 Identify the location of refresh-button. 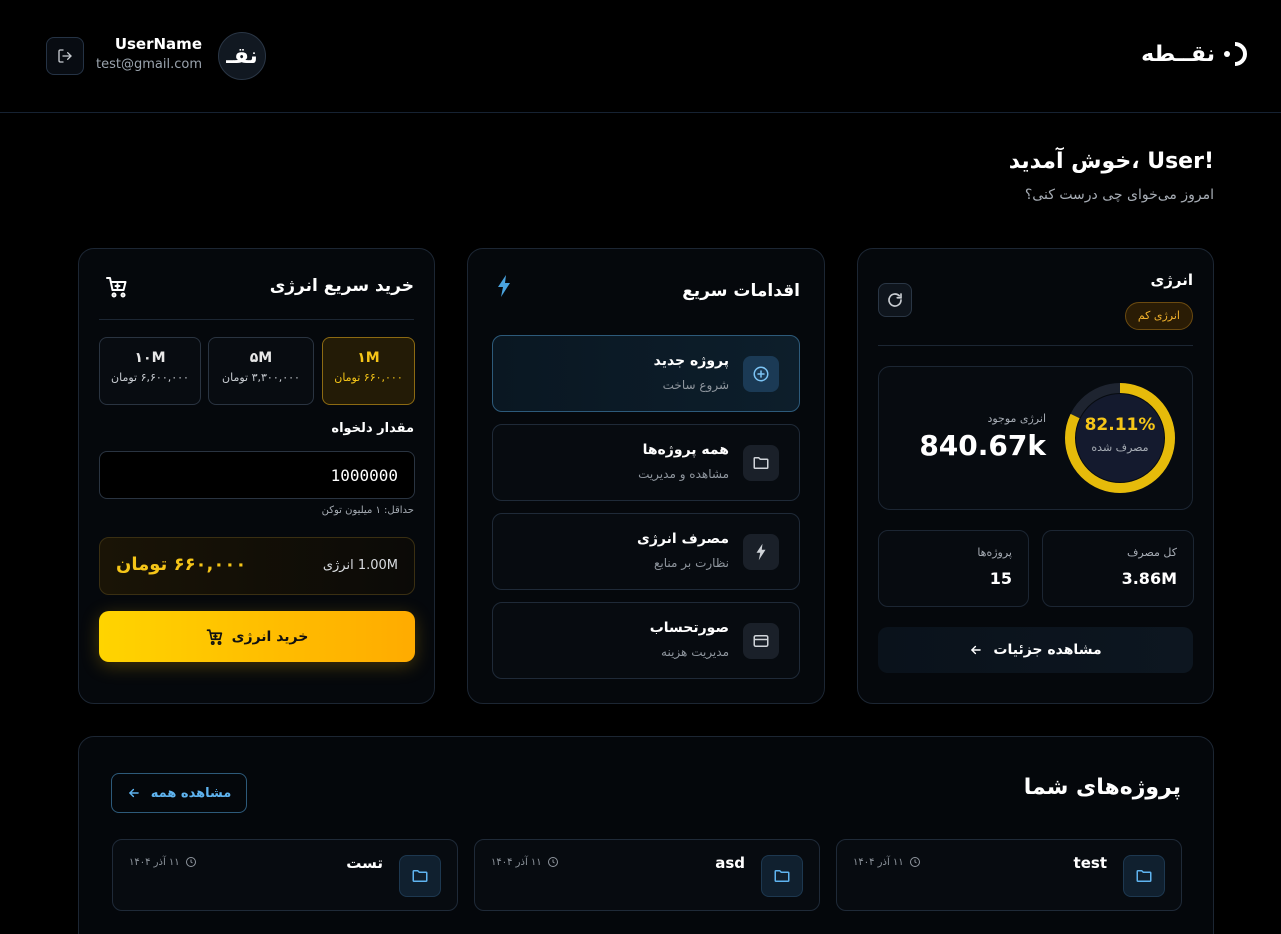
(895, 300).